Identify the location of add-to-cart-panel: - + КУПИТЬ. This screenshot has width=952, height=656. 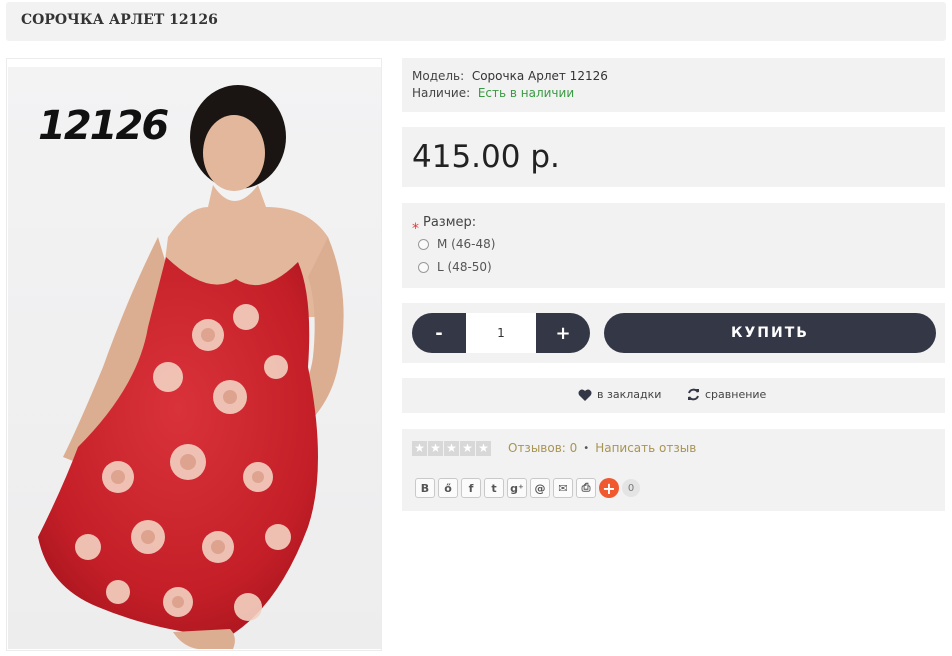
(673, 333).